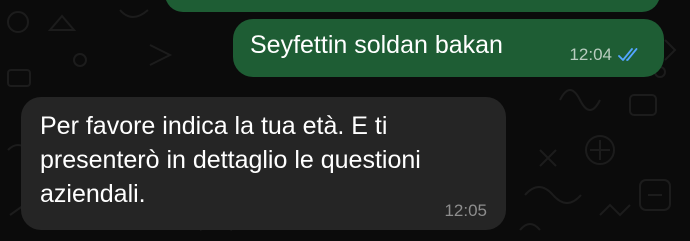  I want to click on previous-message-bubble, so click(412, 6).